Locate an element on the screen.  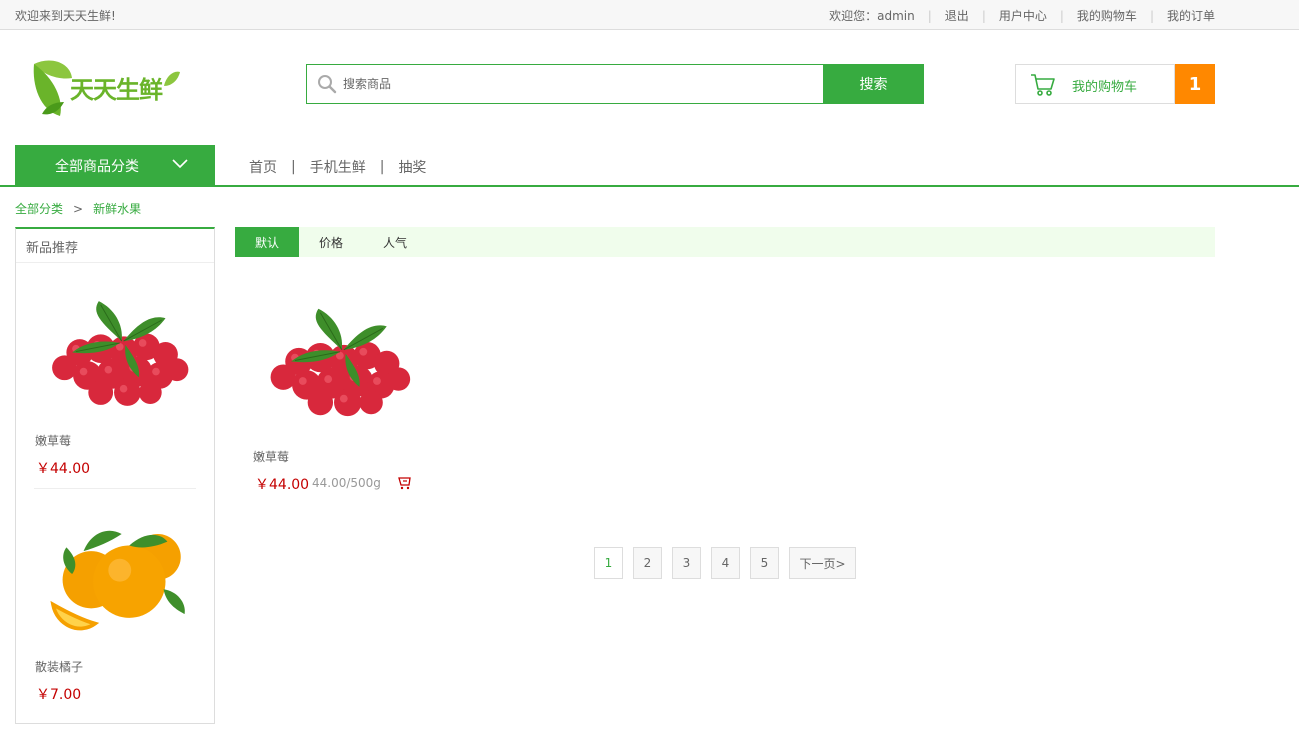
pagination: 1 2 3 4 5 下一页> is located at coordinates (730, 563).